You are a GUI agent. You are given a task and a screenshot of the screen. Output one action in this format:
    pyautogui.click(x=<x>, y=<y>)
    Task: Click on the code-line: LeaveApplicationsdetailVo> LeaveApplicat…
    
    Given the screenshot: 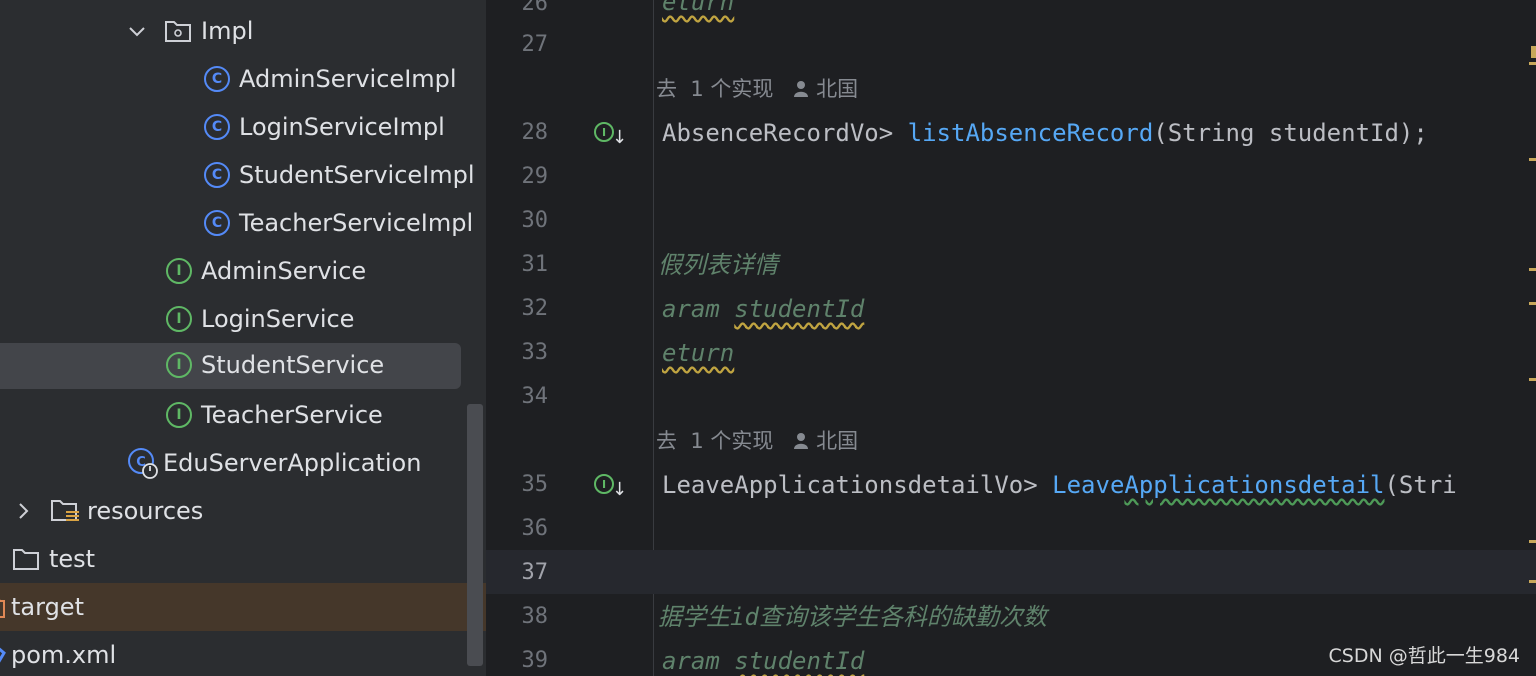 What is the action you would take?
    pyautogui.click(x=1059, y=485)
    